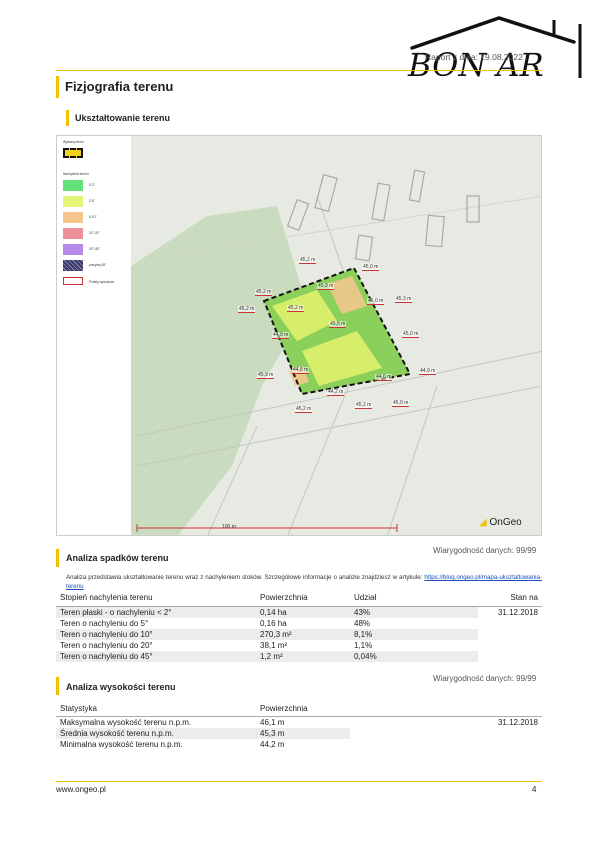 This screenshot has width=595, height=842. I want to click on legend-heights-swatch, so click(73, 281).